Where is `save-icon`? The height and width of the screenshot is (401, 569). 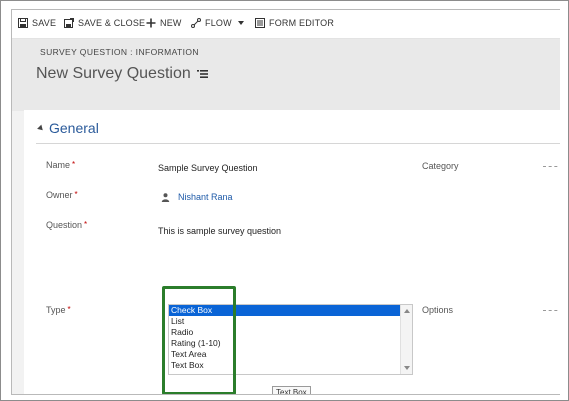
save-icon is located at coordinates (23, 23).